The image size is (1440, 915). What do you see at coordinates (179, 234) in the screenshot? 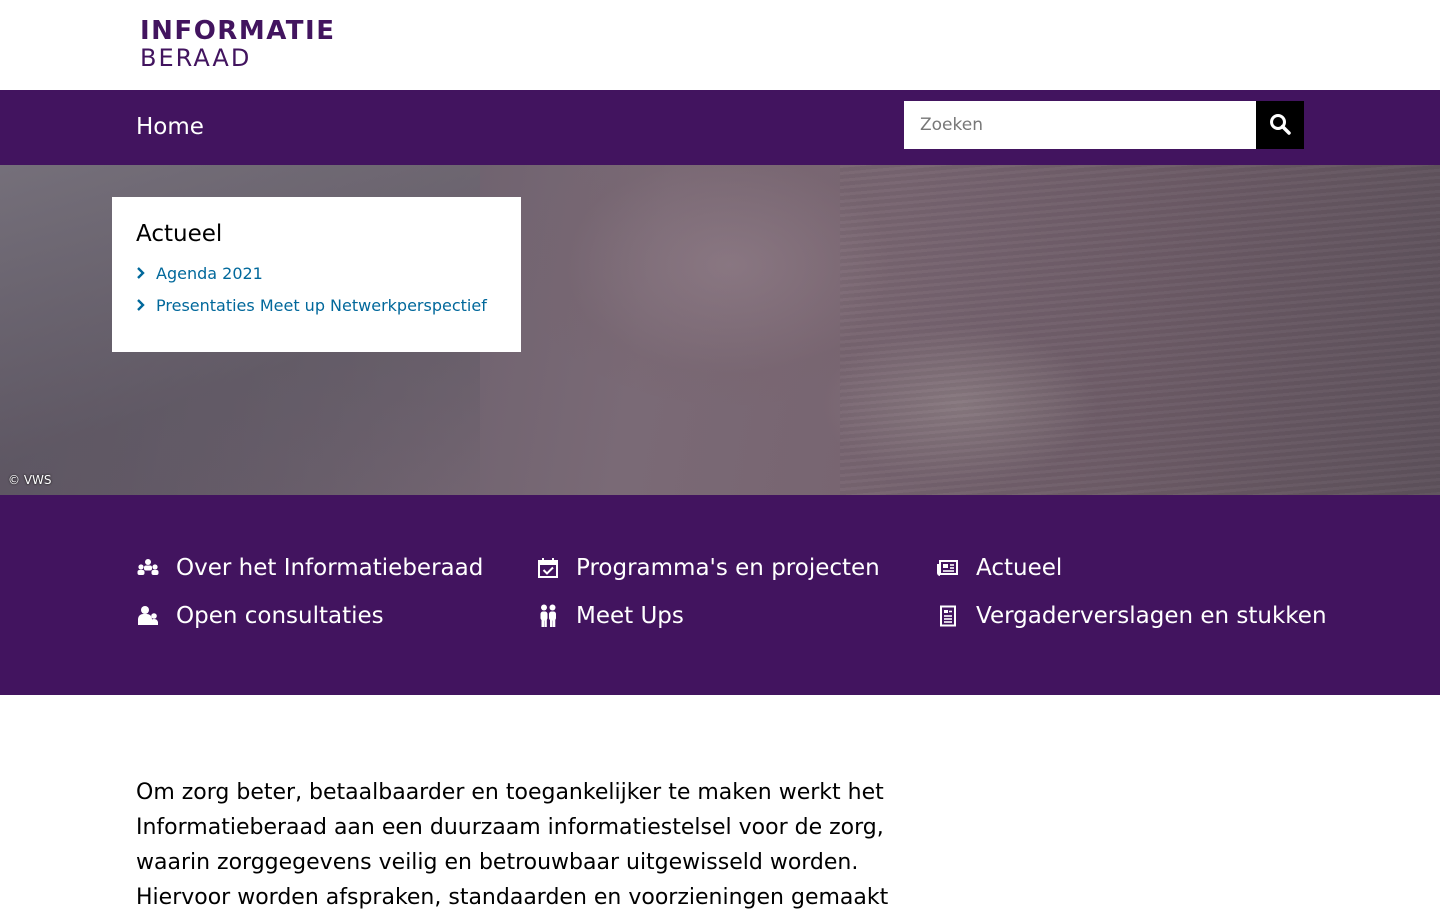
I see `news-card-title: Actueel` at bounding box center [179, 234].